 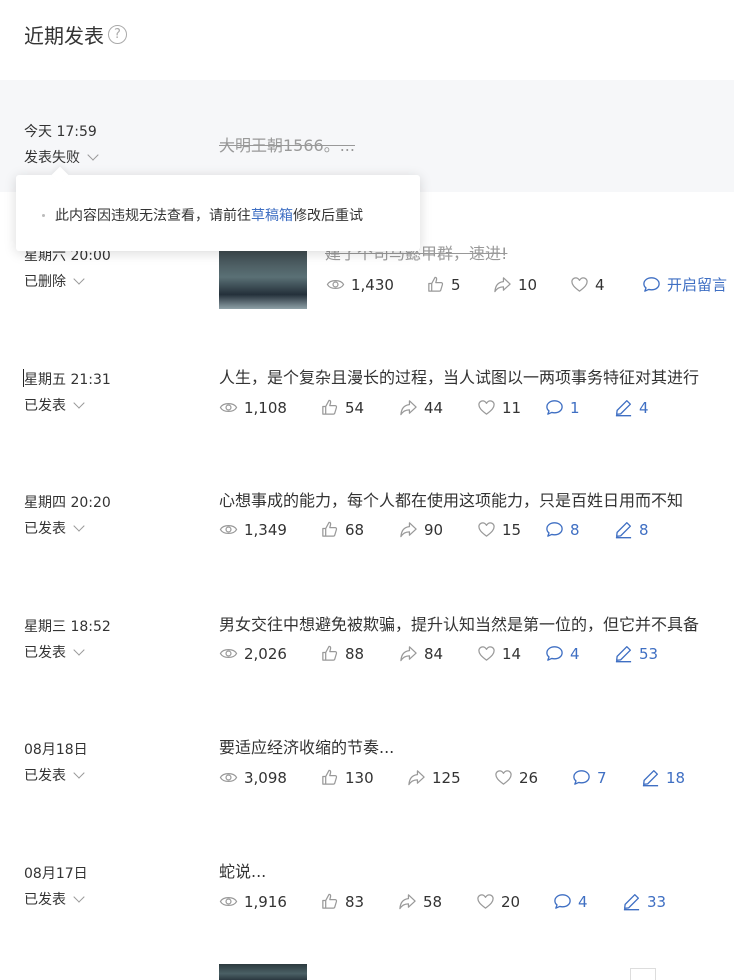 I want to click on post-meta: 星期三 18:52 已发表, so click(x=67, y=639).